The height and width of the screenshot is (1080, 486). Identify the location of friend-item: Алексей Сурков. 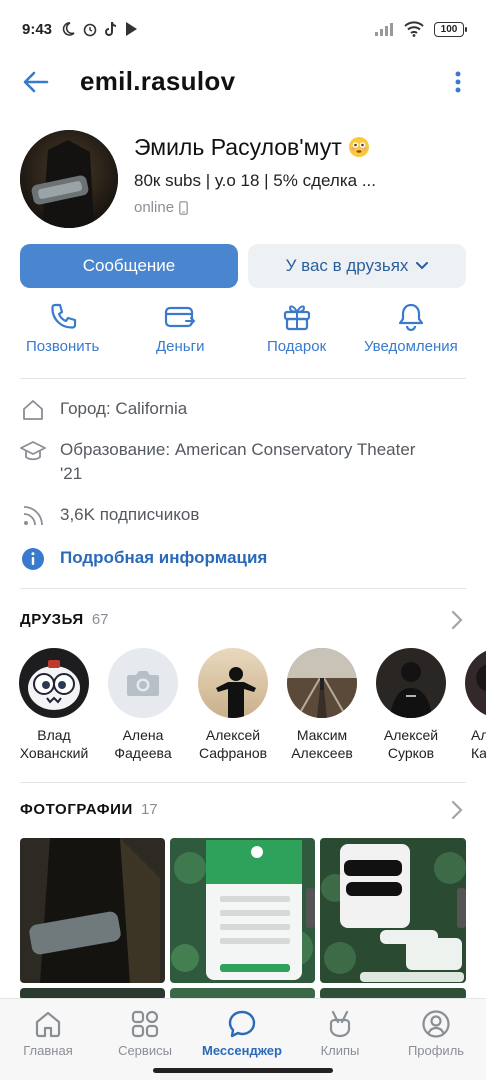
(411, 705).